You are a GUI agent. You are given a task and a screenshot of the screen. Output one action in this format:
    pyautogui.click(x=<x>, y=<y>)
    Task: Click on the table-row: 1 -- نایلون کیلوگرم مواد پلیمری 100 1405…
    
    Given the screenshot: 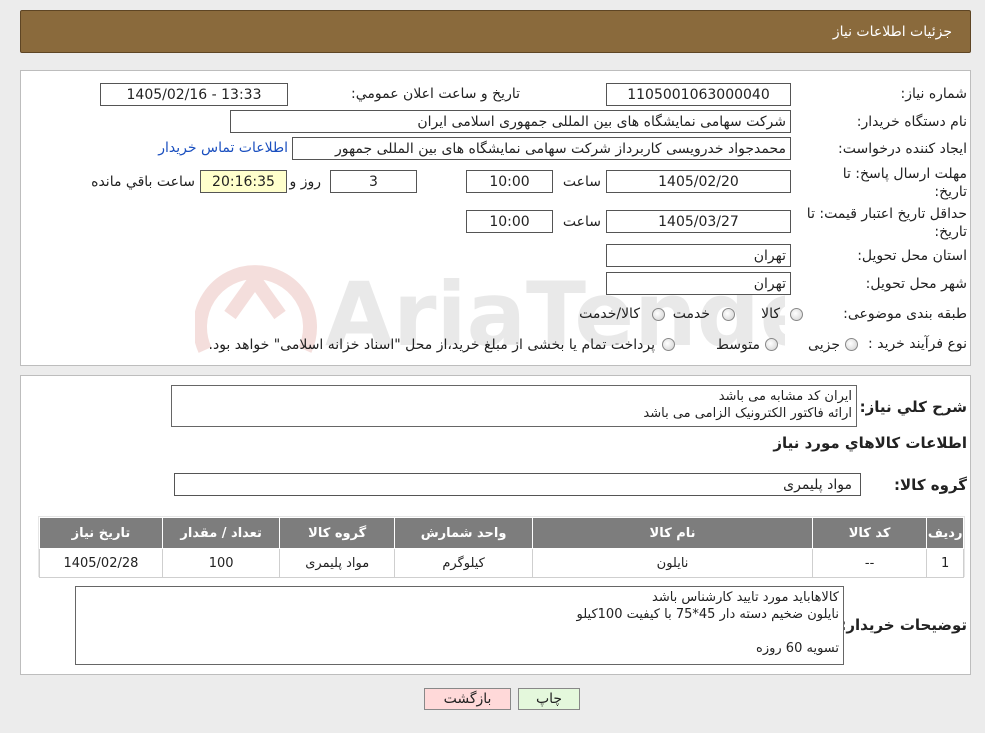 What is the action you would take?
    pyautogui.click(x=501, y=563)
    